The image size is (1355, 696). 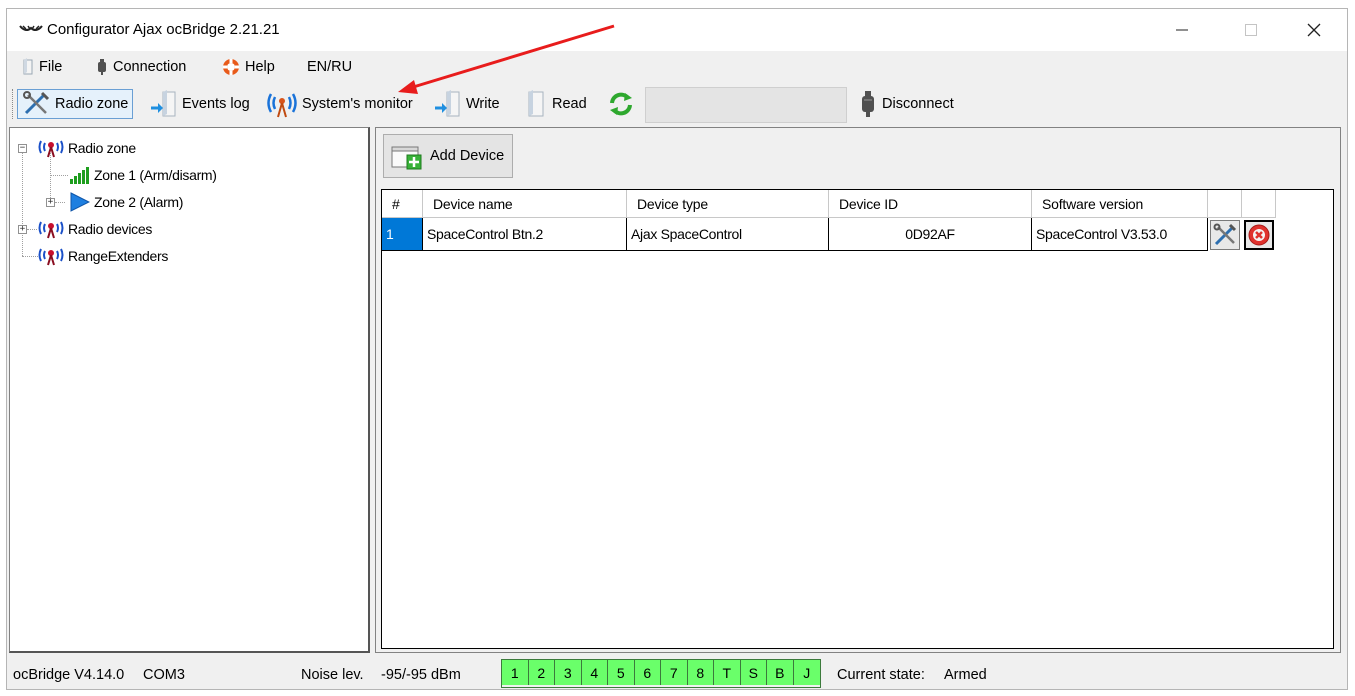 What do you see at coordinates (806, 672) in the screenshot?
I see `indicator-cell: J` at bounding box center [806, 672].